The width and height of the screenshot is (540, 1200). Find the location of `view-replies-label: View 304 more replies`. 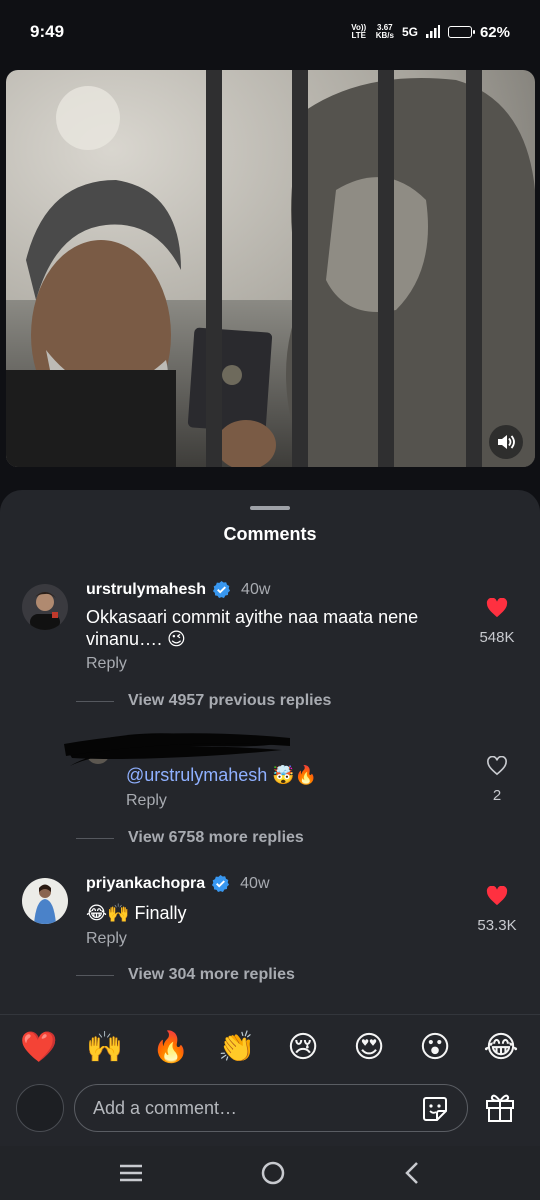

view-replies-label: View 304 more replies is located at coordinates (211, 974).